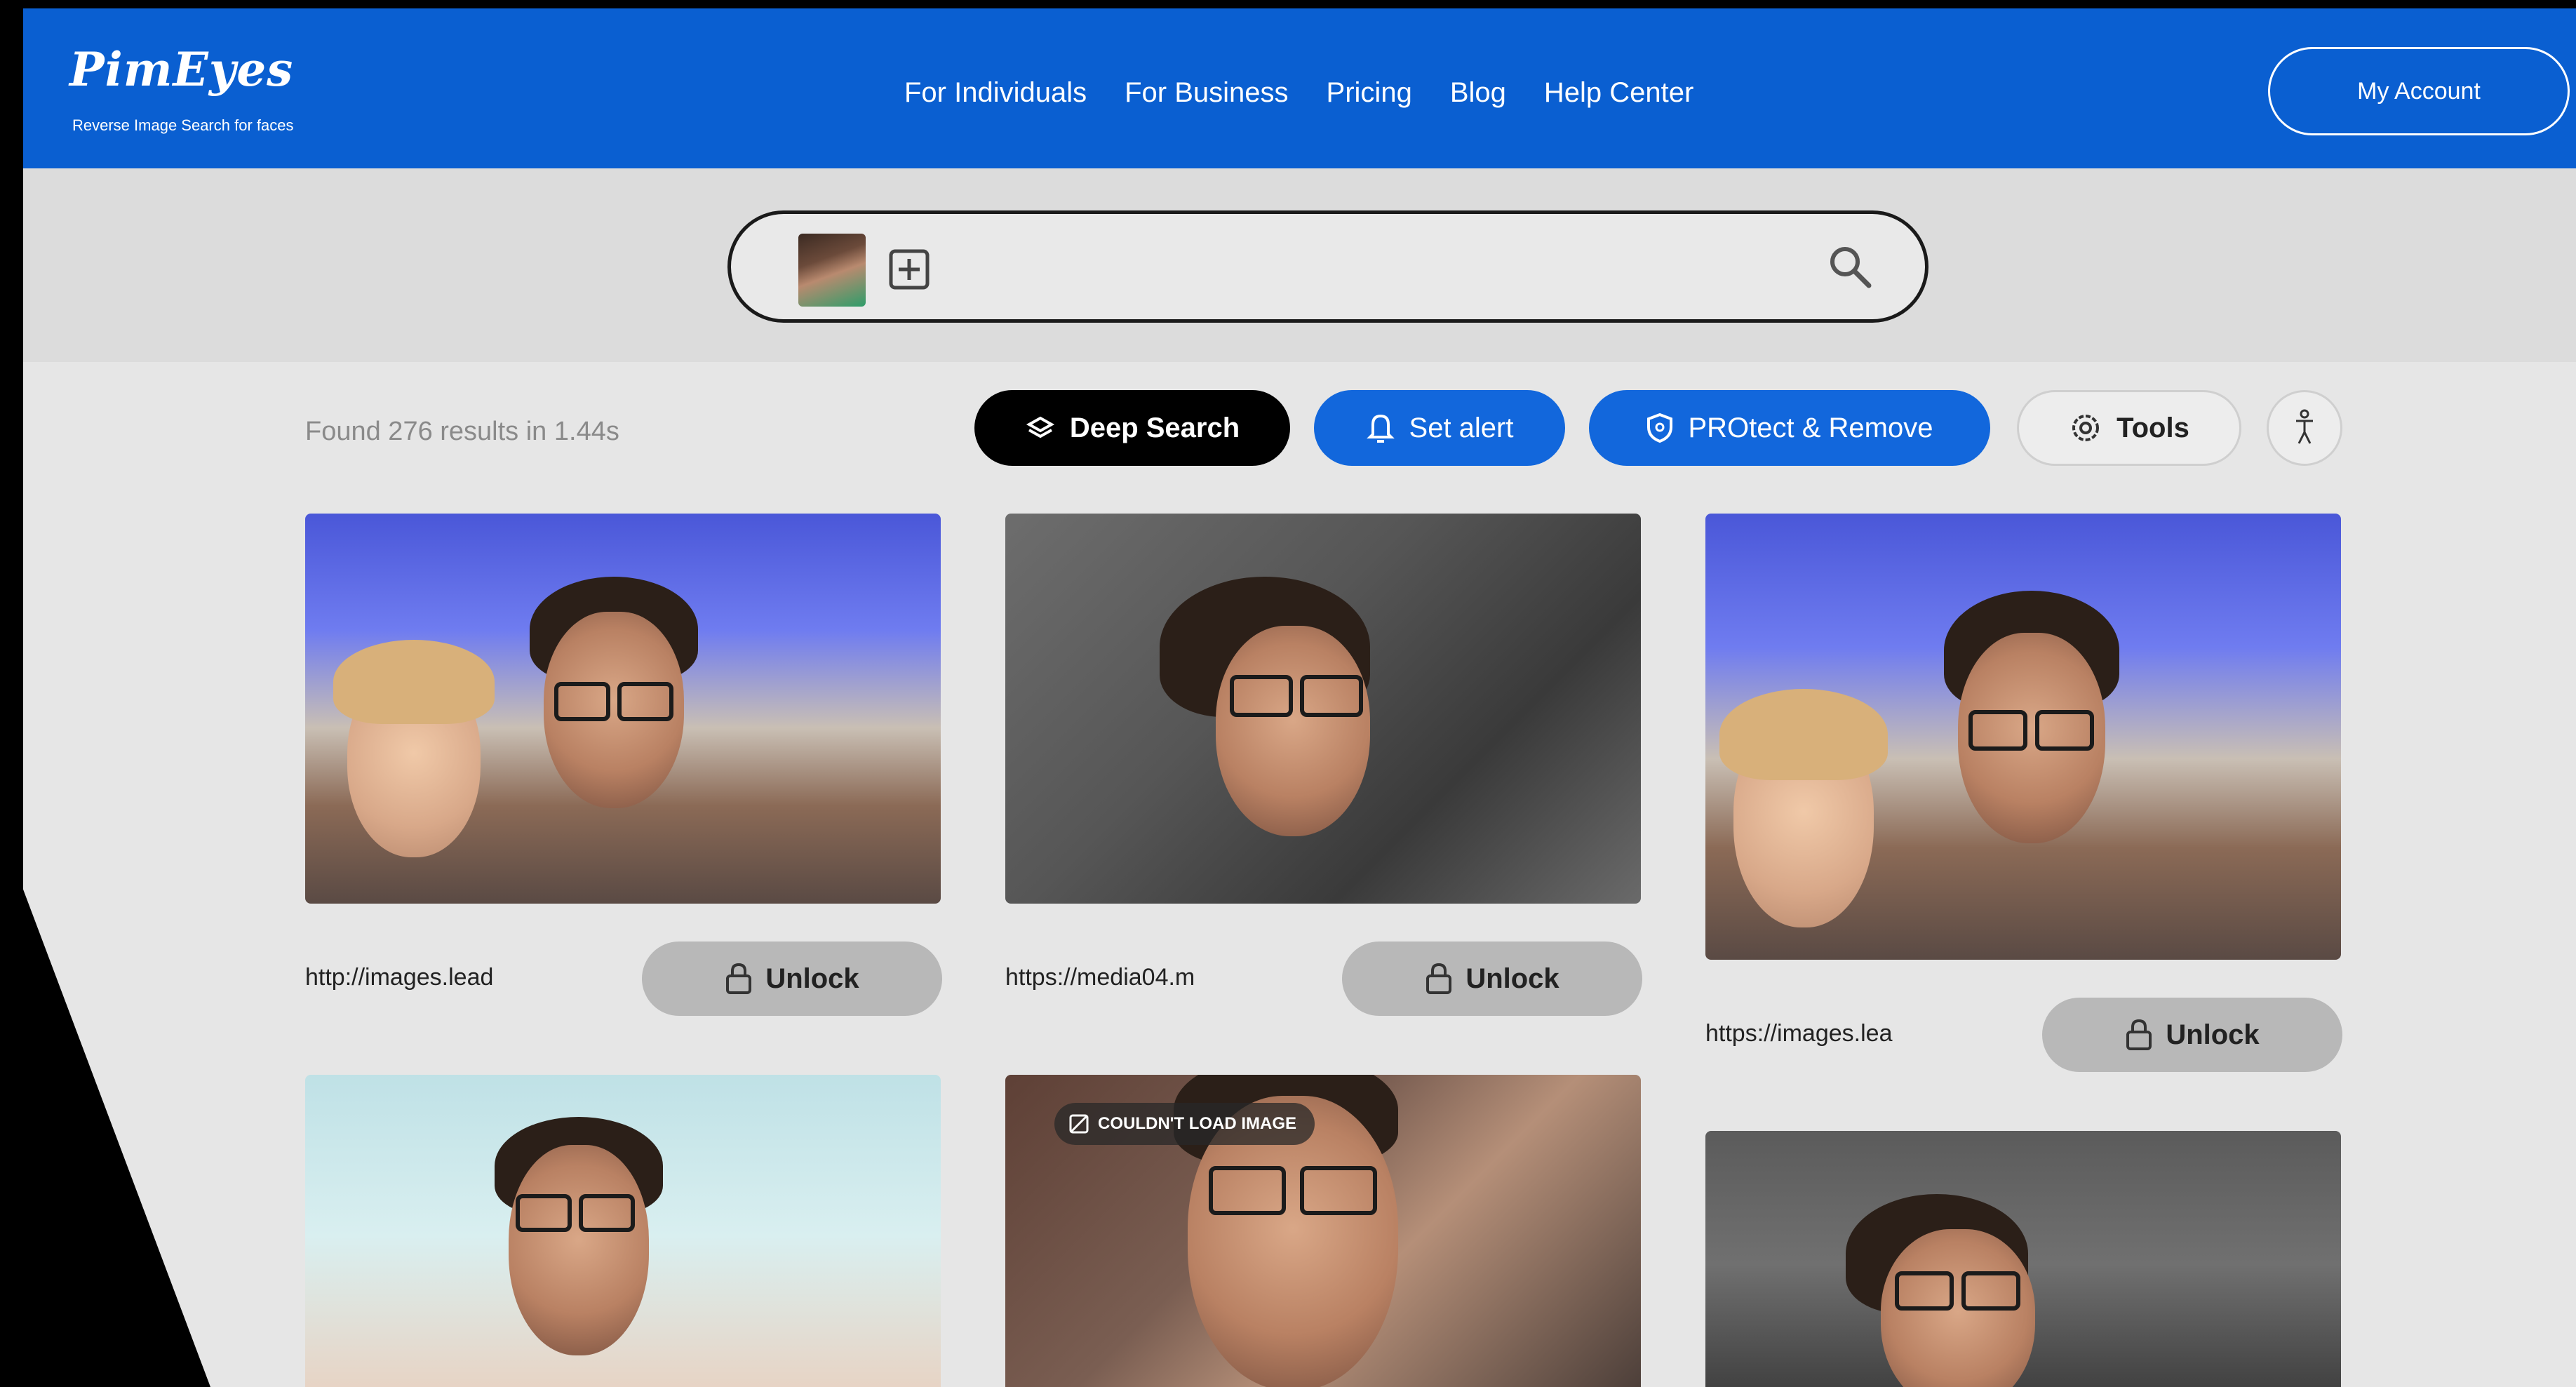 The width and height of the screenshot is (2576, 1387). I want to click on nav-help-center: Help Center, so click(1618, 93).